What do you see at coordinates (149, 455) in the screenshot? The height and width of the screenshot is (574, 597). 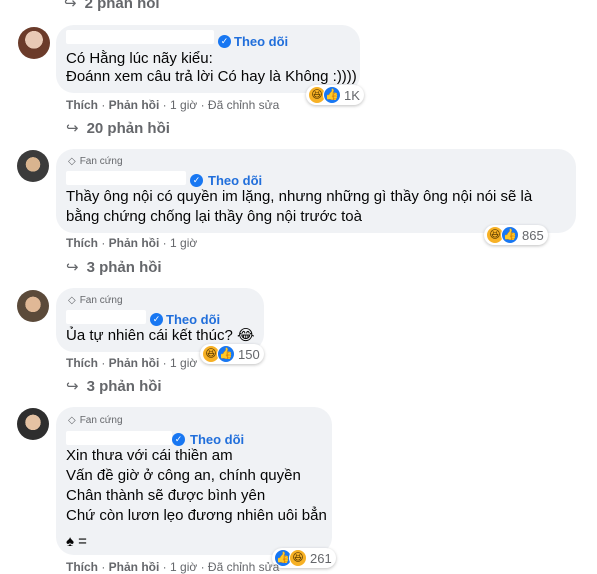 I see `comment-text-line: Xin thưa với cái thiền am` at bounding box center [149, 455].